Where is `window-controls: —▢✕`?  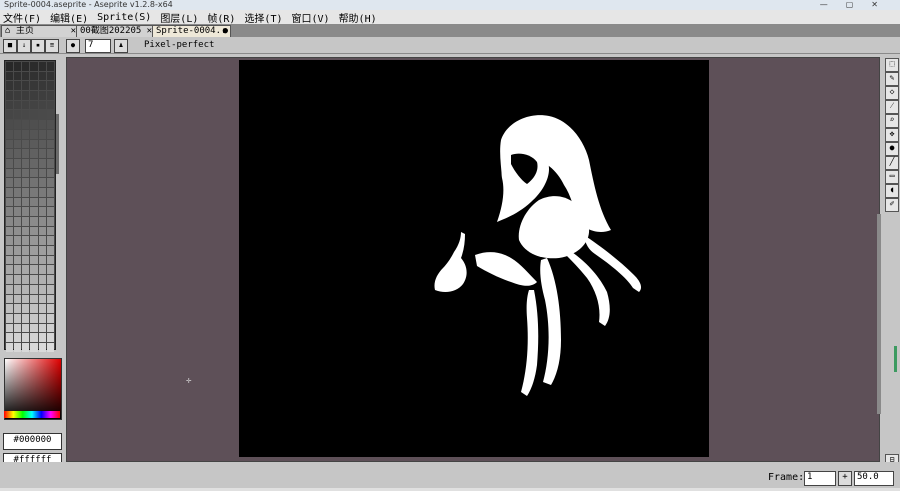 window-controls: —▢✕ is located at coordinates (858, 5).